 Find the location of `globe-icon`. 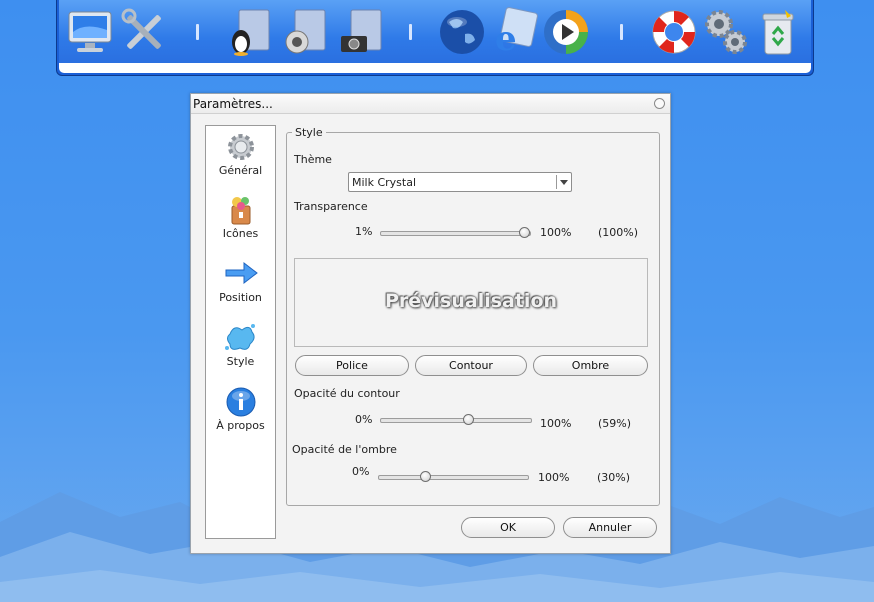

globe-icon is located at coordinates (462, 32).